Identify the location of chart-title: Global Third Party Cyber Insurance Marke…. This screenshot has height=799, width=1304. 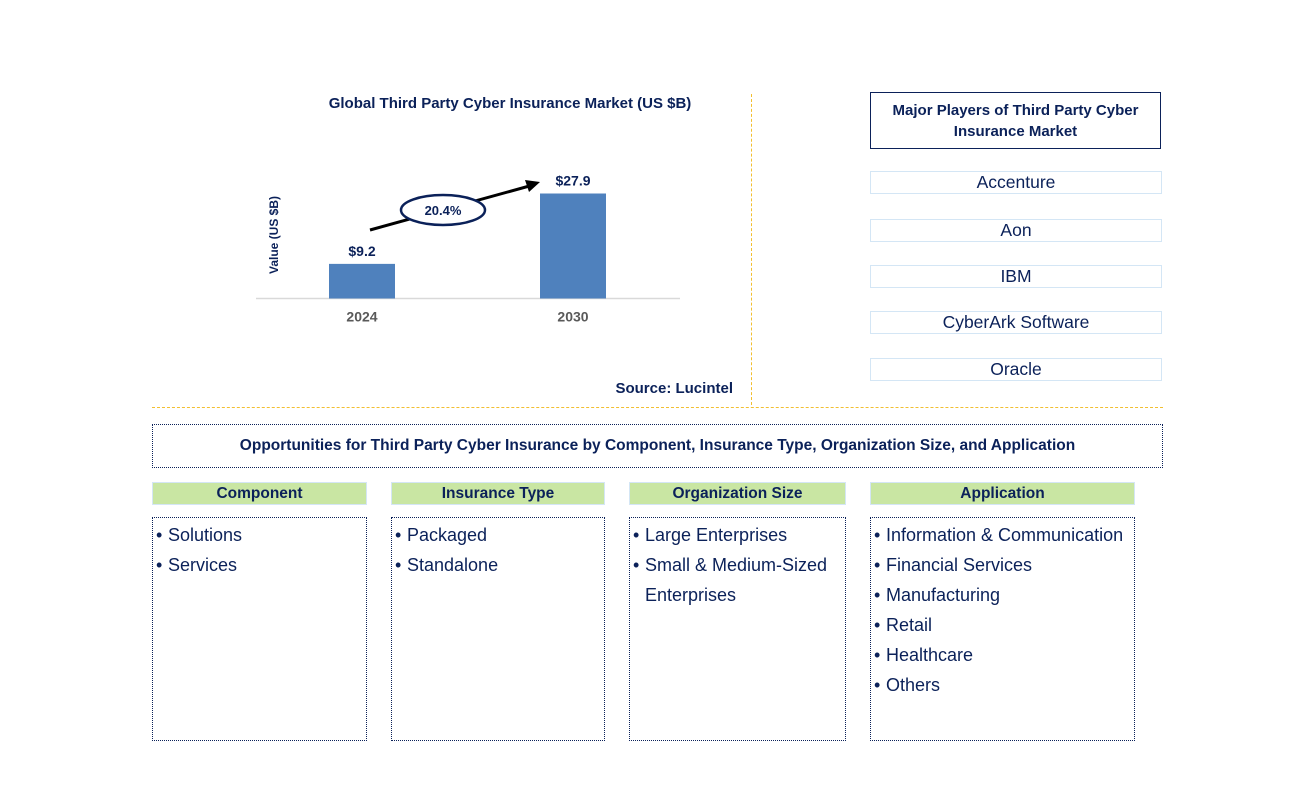
(510, 103).